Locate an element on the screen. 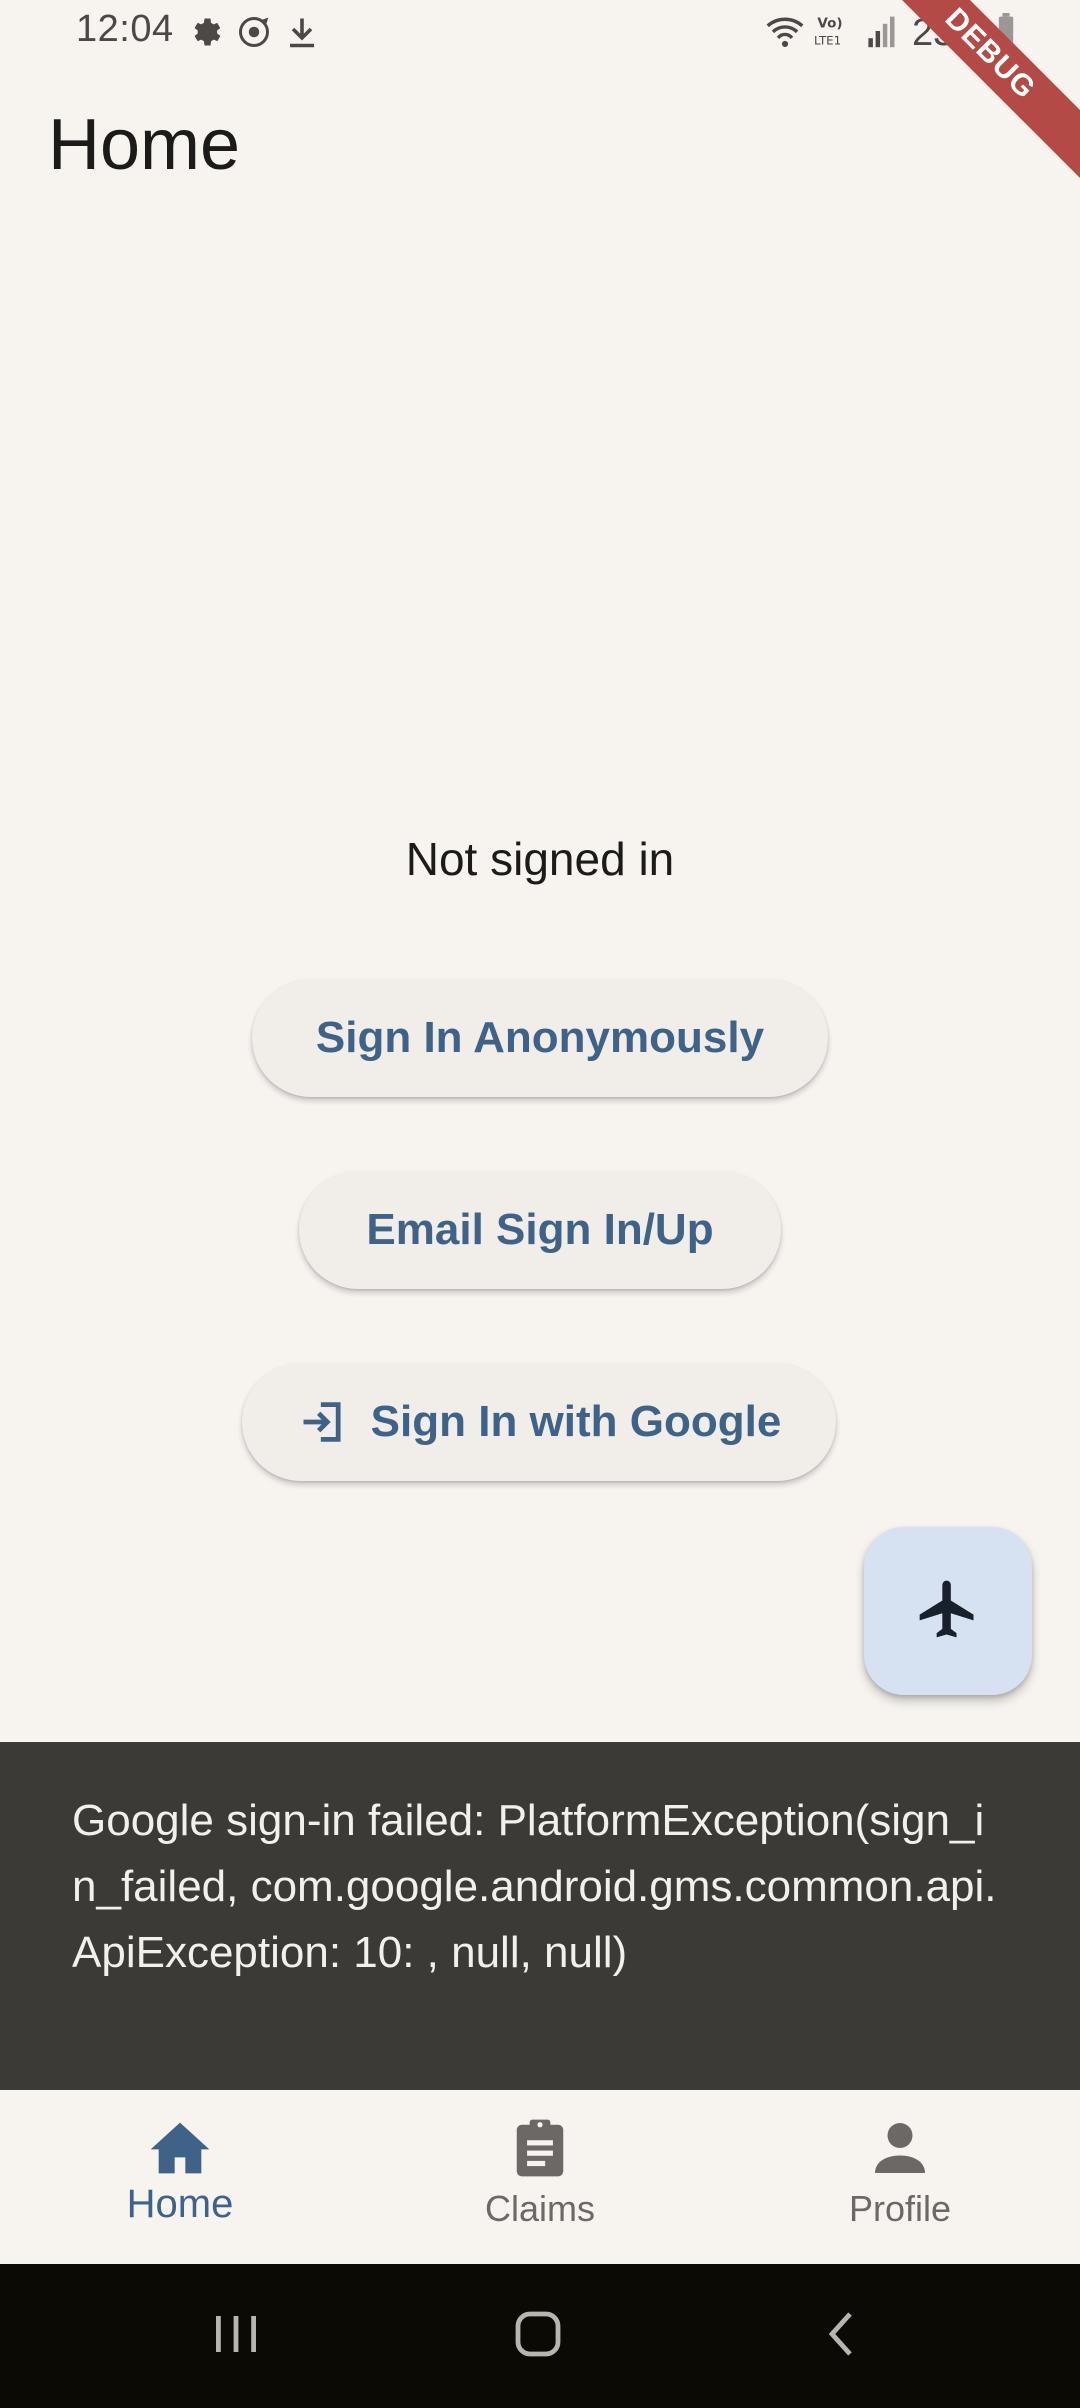  home-outline-icon is located at coordinates (538, 2336).